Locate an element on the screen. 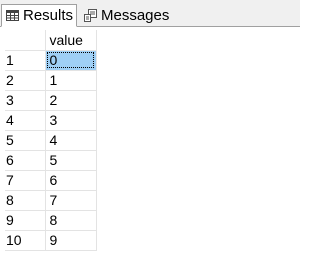 The width and height of the screenshot is (320, 270). table-row: 21 is located at coordinates (51, 80).